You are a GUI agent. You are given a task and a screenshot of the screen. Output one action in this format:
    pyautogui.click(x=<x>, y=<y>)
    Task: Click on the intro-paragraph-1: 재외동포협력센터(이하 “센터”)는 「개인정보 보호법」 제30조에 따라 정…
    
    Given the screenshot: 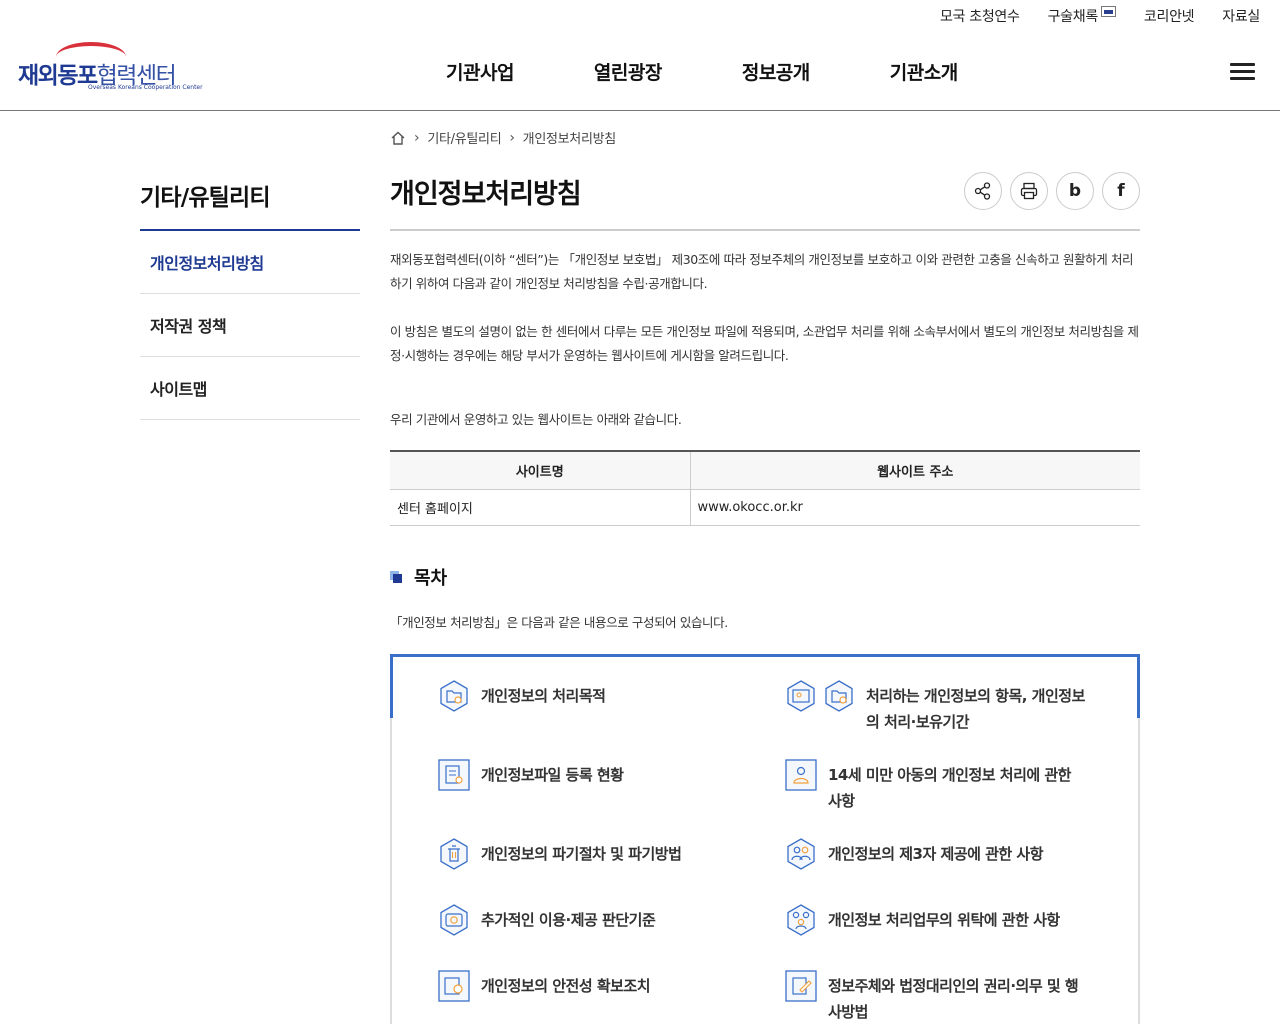 What is the action you would take?
    pyautogui.click(x=762, y=271)
    